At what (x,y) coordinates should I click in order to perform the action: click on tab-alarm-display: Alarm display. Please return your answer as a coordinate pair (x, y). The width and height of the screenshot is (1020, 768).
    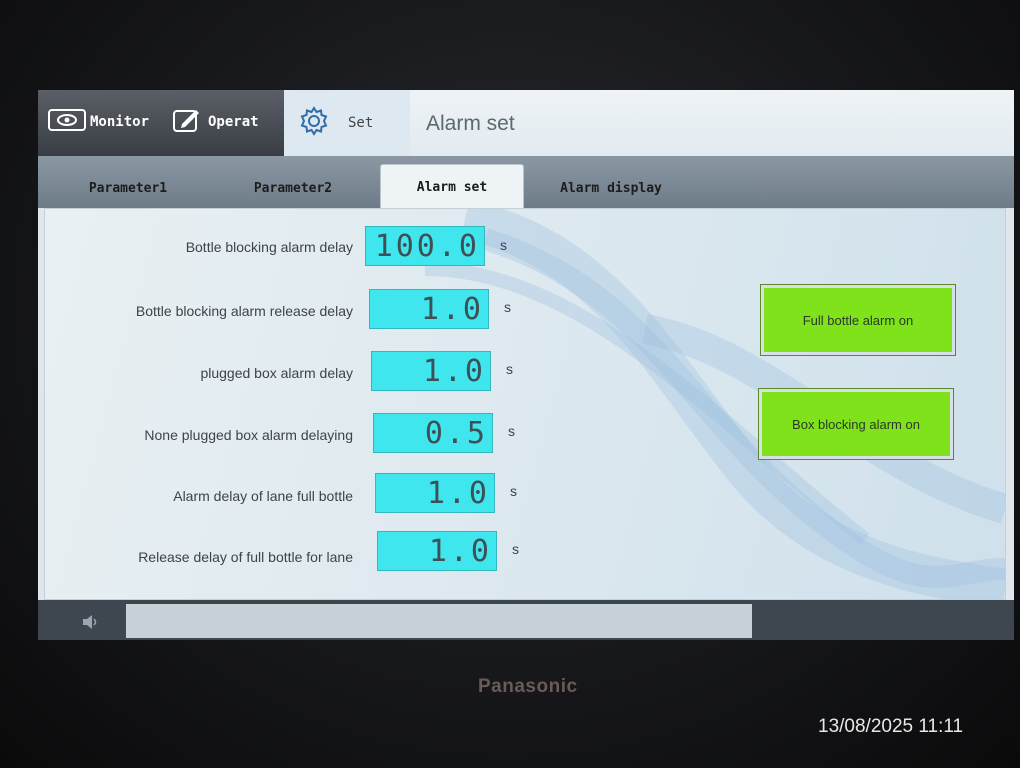
    Looking at the image, I should click on (611, 188).